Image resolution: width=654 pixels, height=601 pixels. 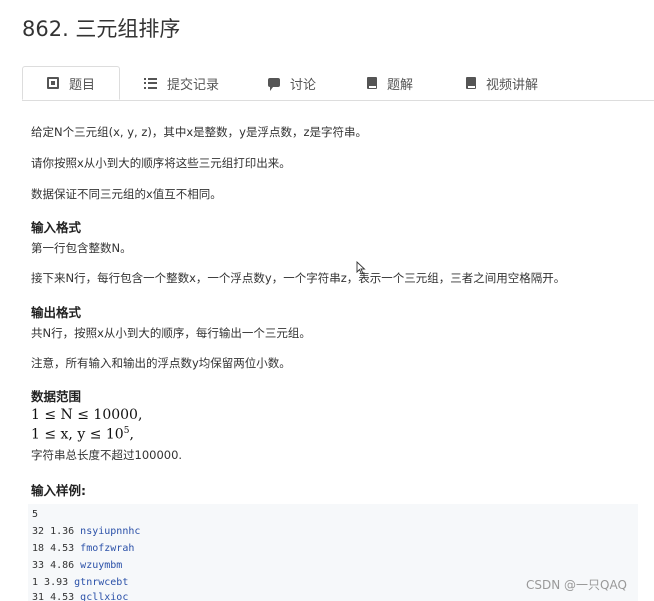 What do you see at coordinates (38, 596) in the screenshot?
I see `code-number: 31` at bounding box center [38, 596].